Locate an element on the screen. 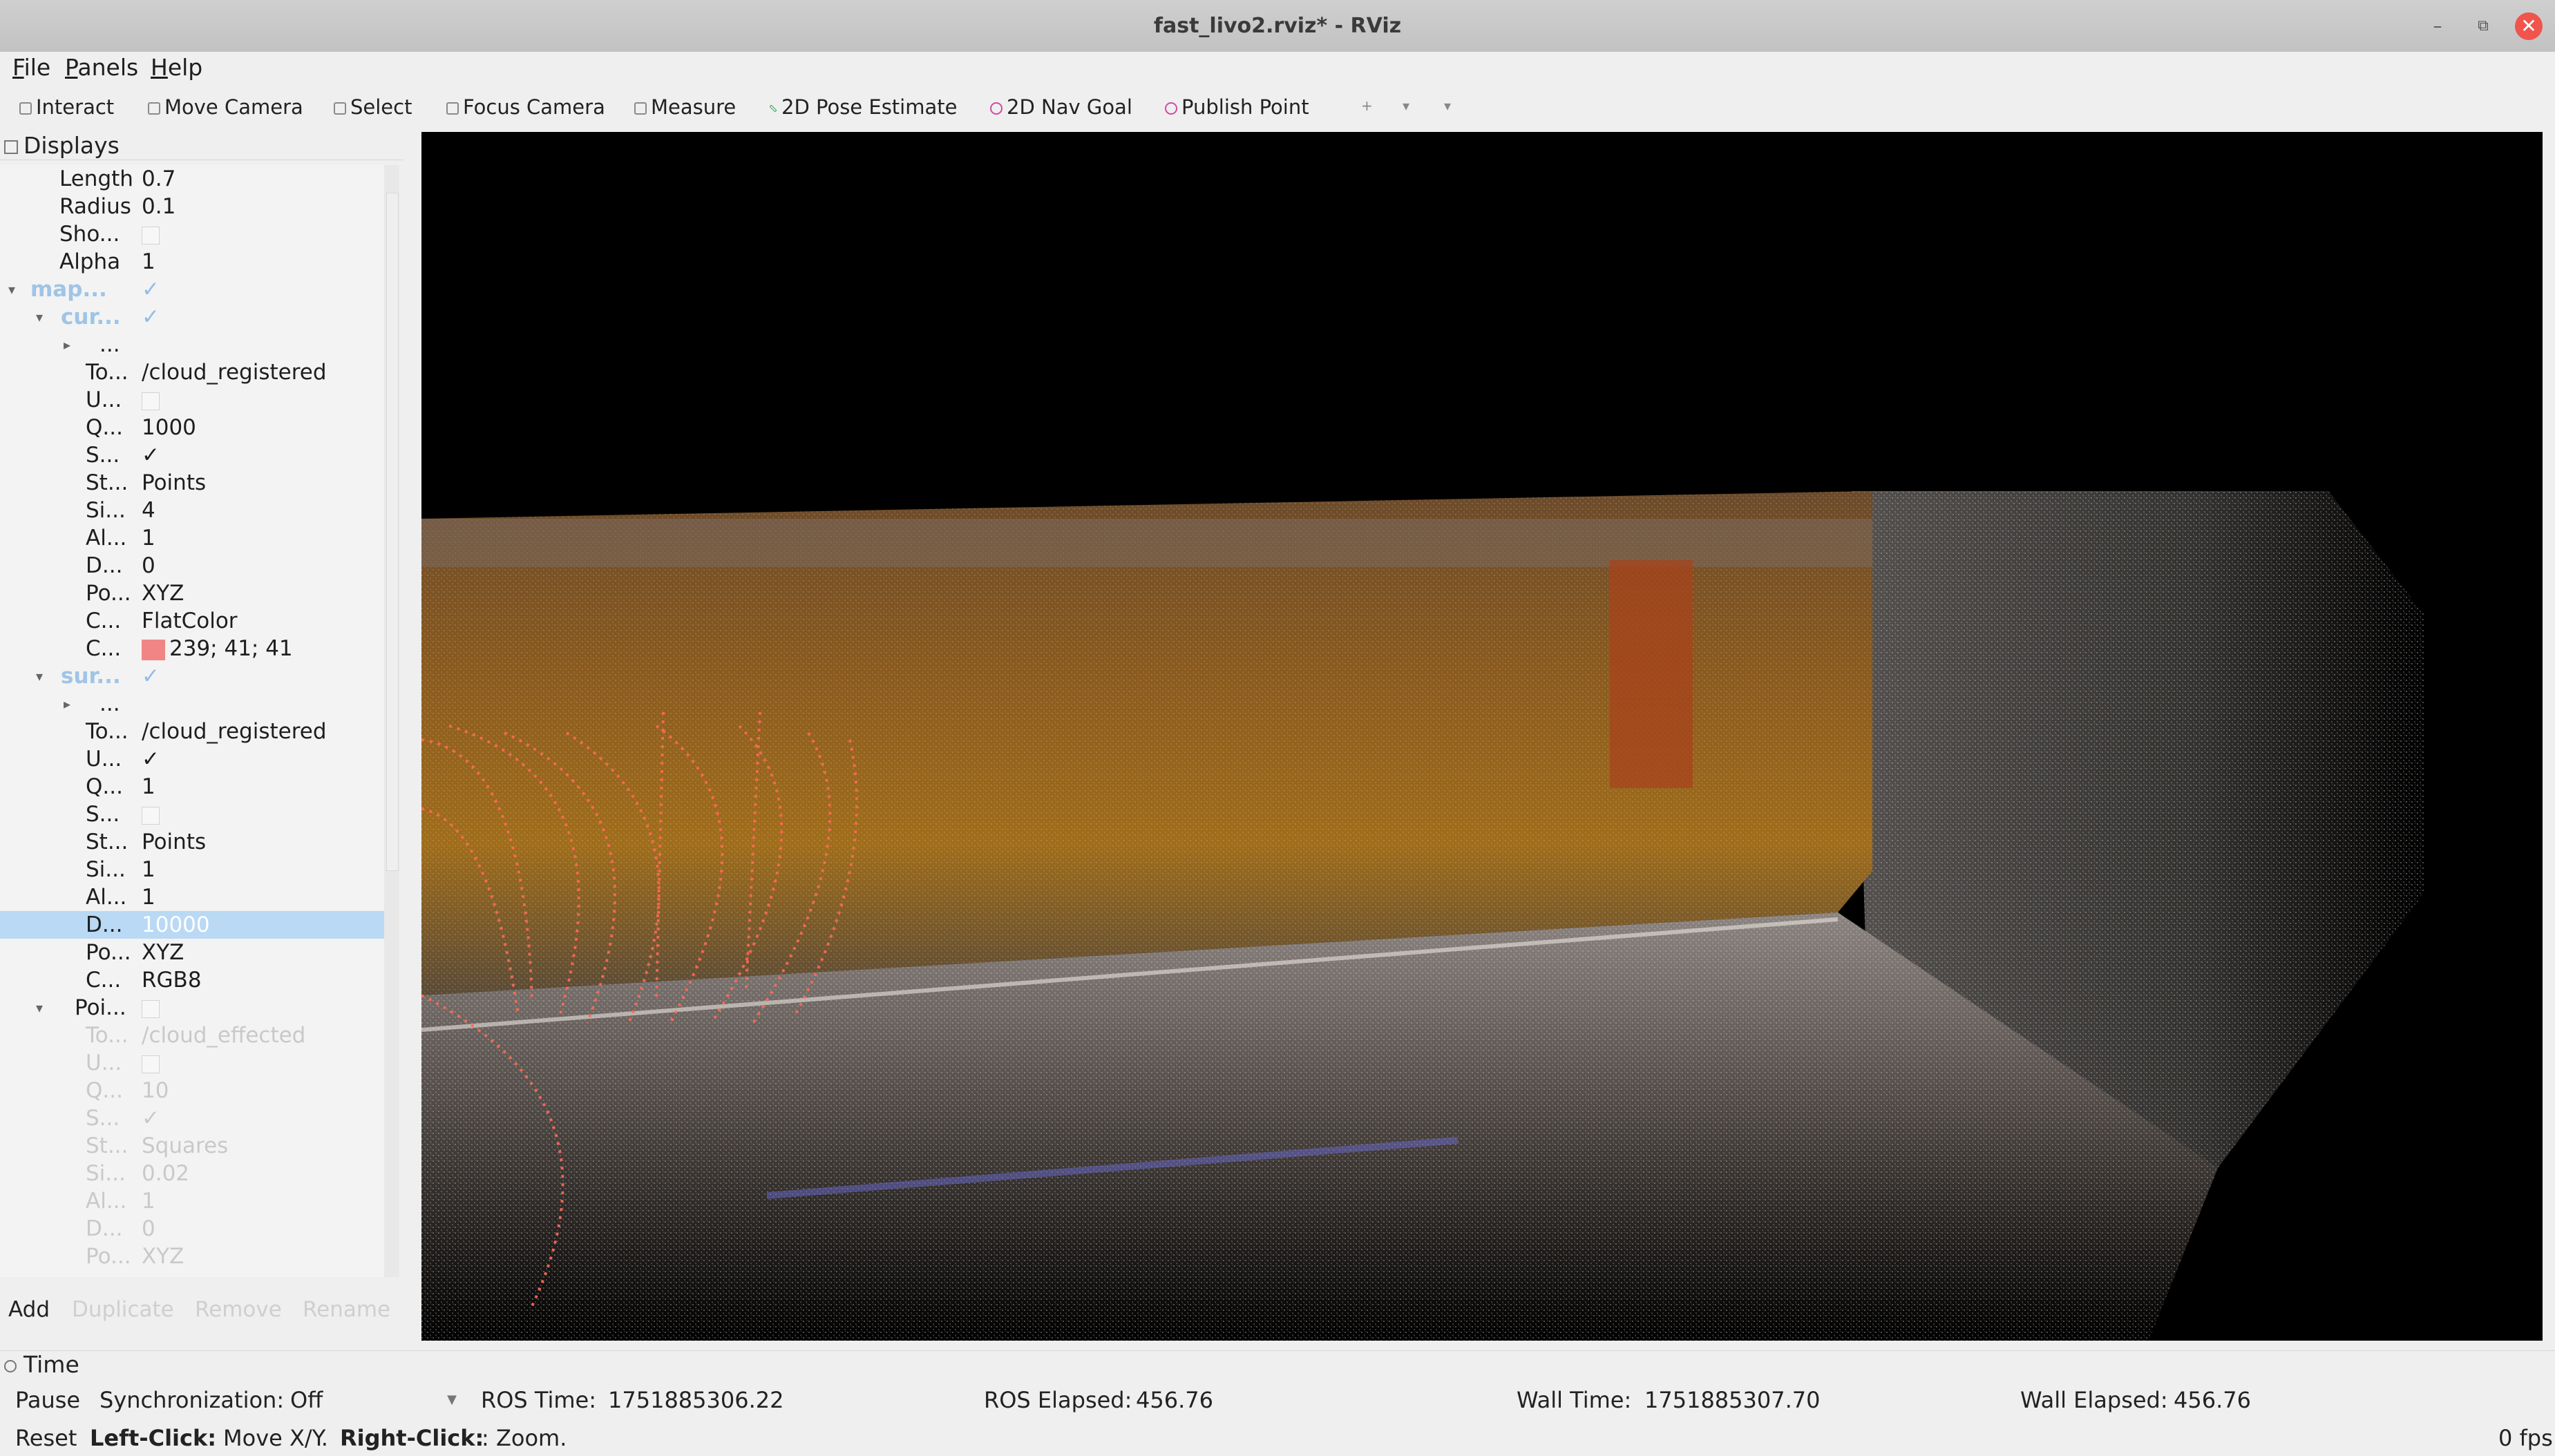 This screenshot has height=1456, width=2555. interact-tool: Interact is located at coordinates (66, 107).